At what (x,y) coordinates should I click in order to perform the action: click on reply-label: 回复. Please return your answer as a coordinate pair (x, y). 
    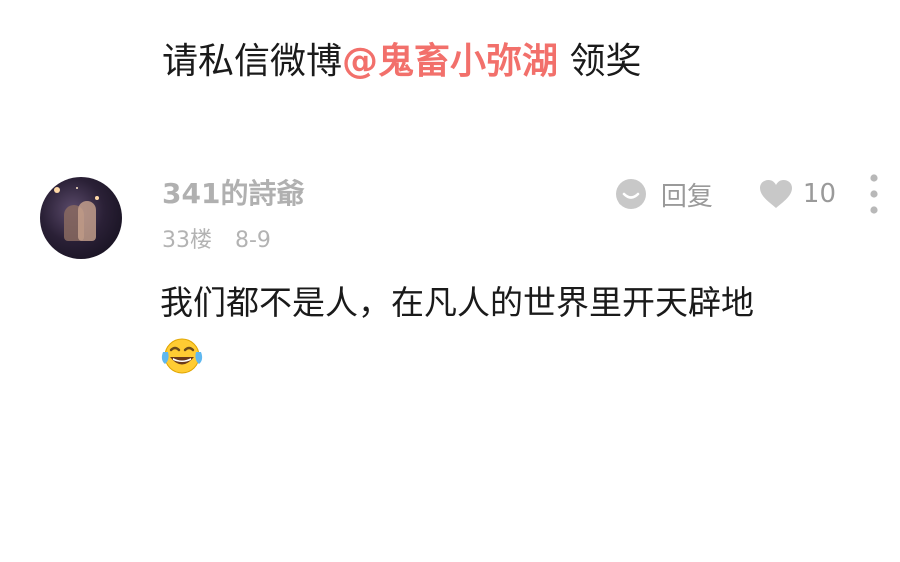
    Looking at the image, I should click on (686, 196).